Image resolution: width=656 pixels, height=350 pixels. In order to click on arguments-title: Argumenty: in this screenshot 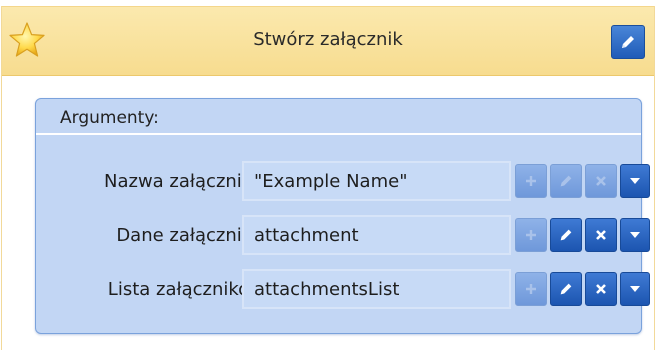, I will do `click(109, 118)`.